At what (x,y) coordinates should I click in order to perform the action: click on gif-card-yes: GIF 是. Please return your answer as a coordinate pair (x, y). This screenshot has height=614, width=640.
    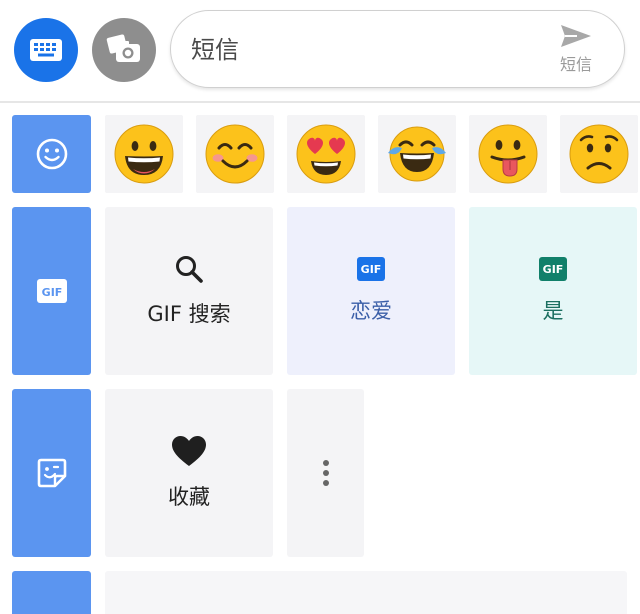
    Looking at the image, I should click on (553, 291).